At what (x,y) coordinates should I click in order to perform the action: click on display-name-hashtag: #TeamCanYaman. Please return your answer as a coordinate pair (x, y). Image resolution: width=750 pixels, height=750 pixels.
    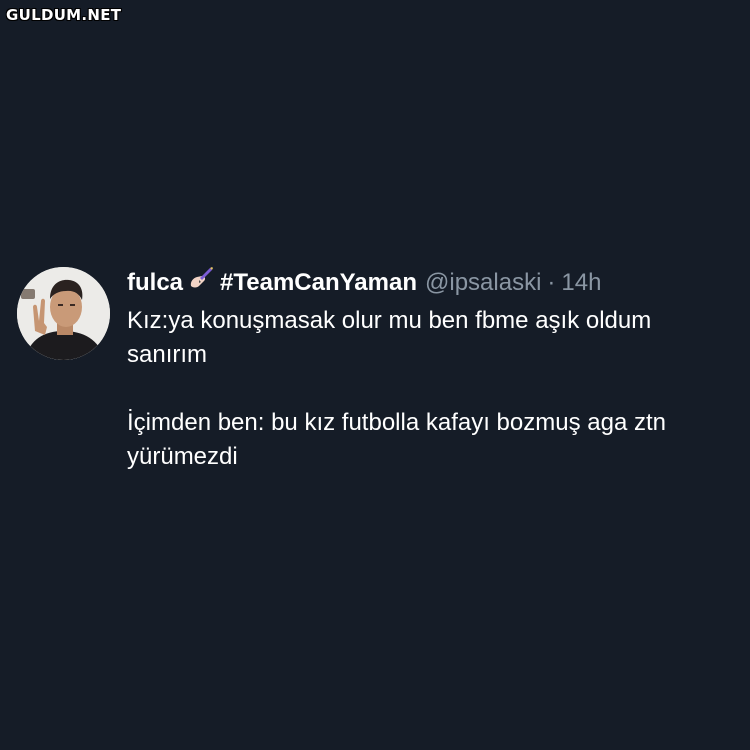
    Looking at the image, I should click on (318, 283).